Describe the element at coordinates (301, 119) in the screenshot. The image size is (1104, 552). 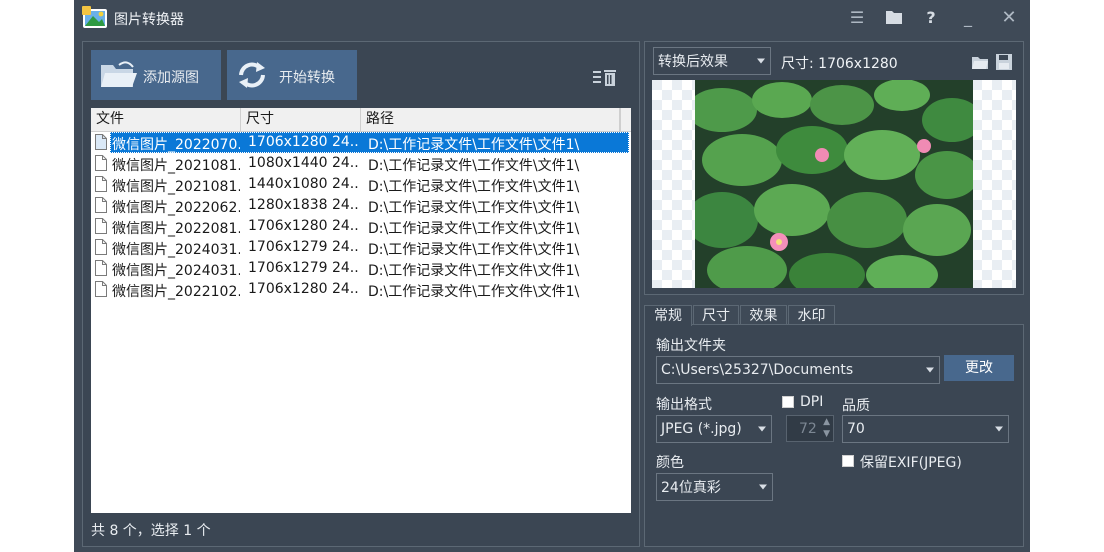
I see `column-header-size: 尺寸` at that location.